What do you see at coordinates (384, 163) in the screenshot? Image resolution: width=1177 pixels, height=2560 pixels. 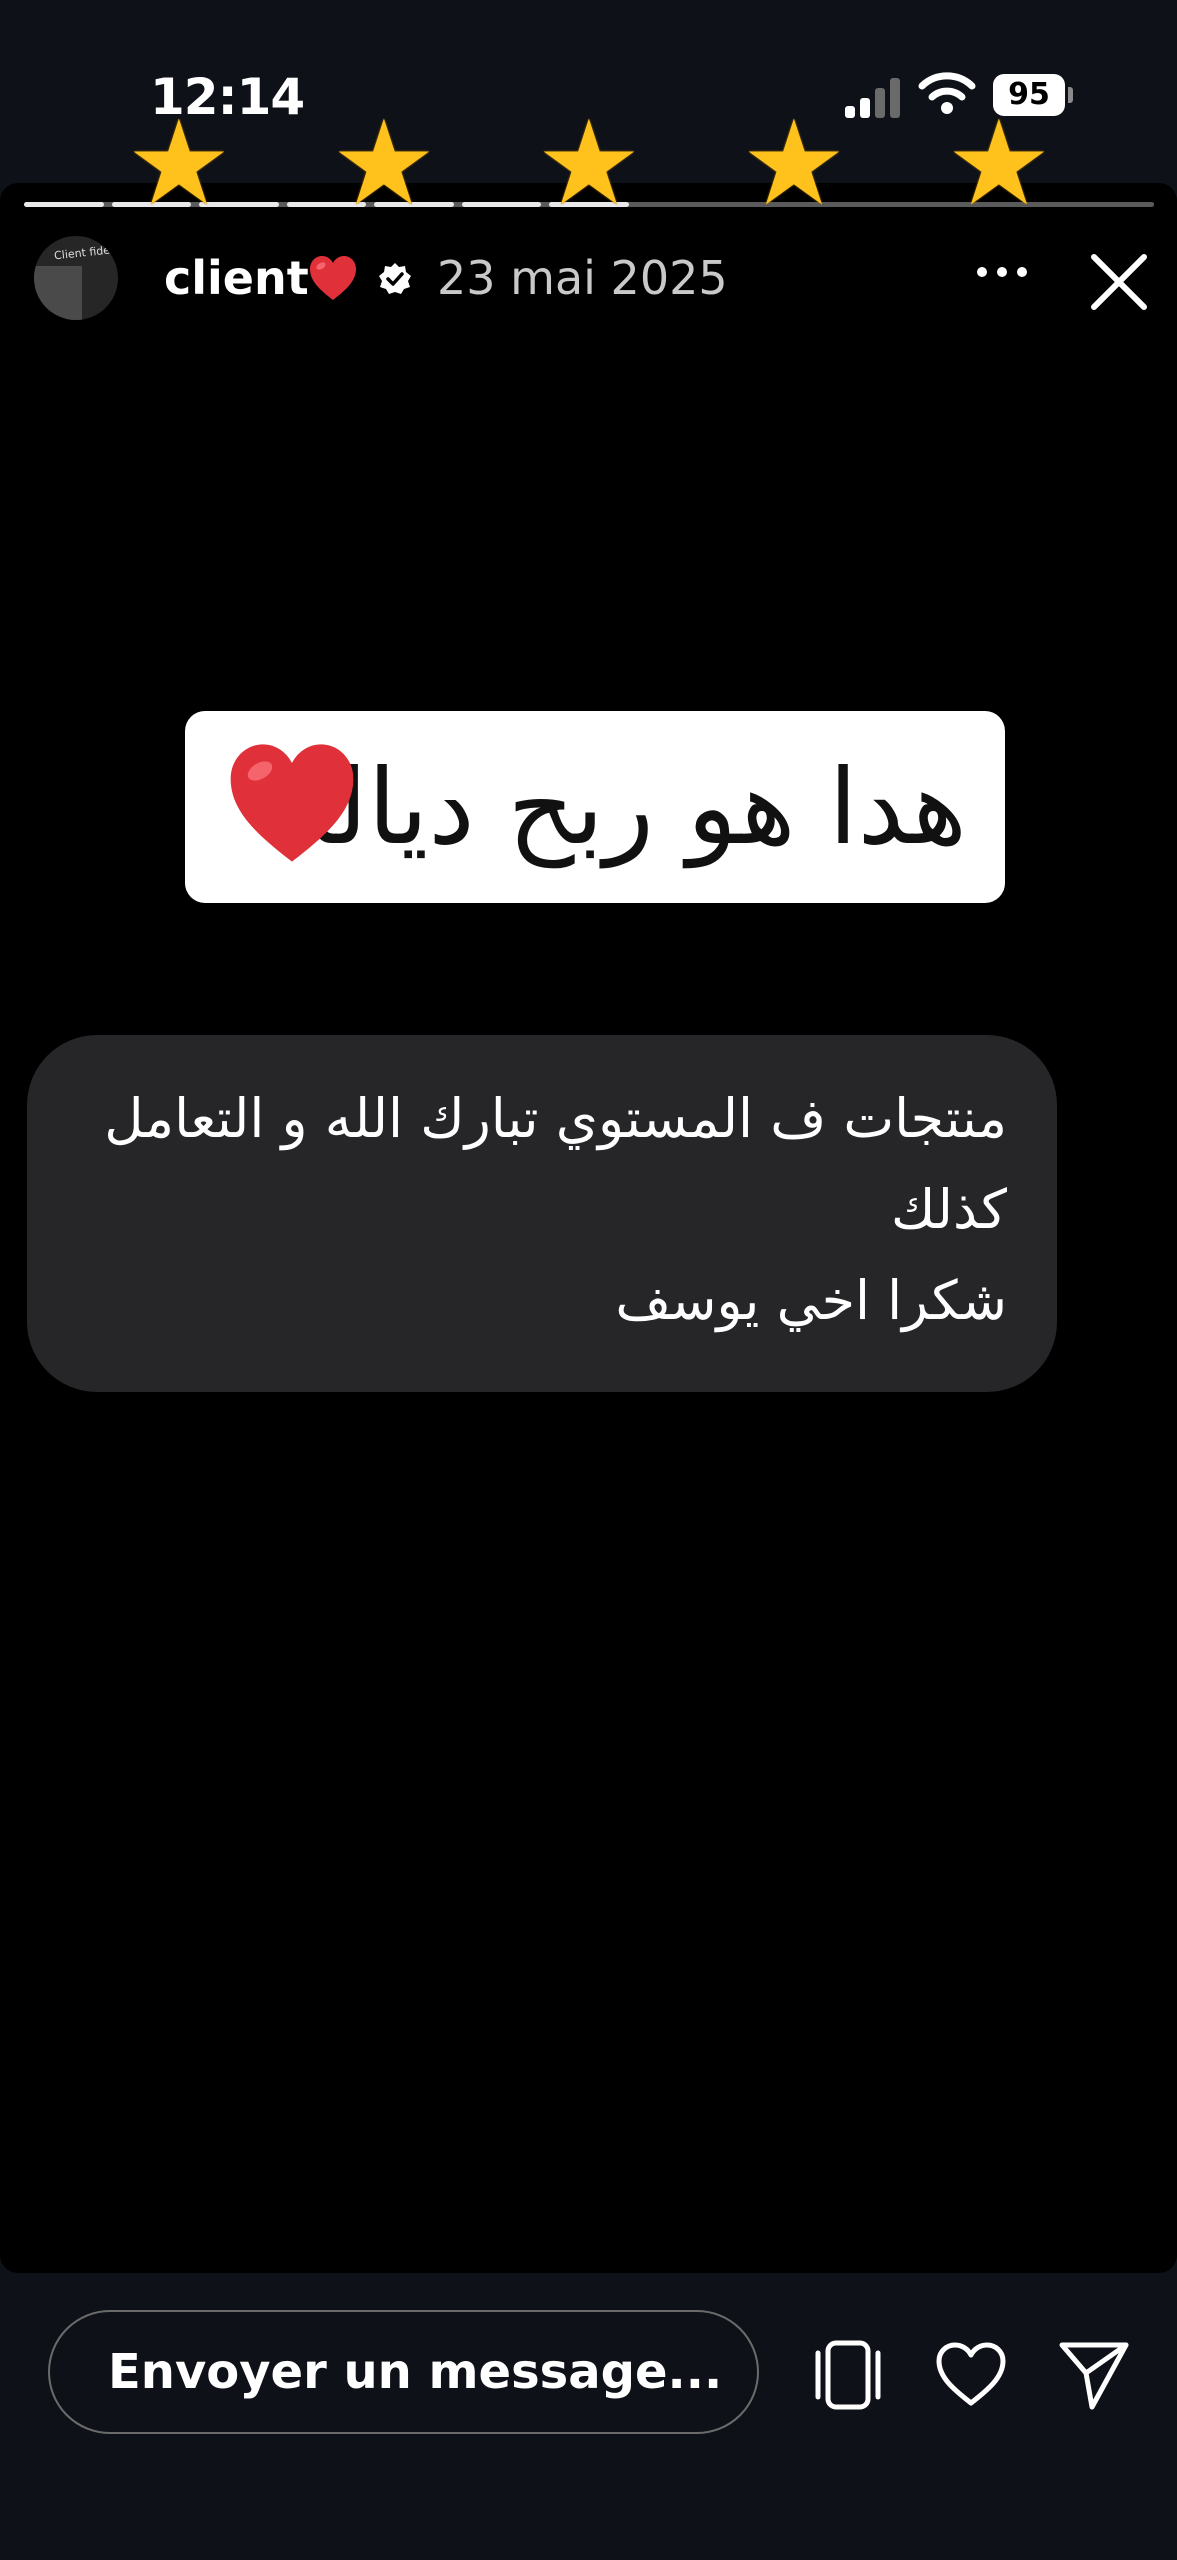 I see `star-2: ★` at bounding box center [384, 163].